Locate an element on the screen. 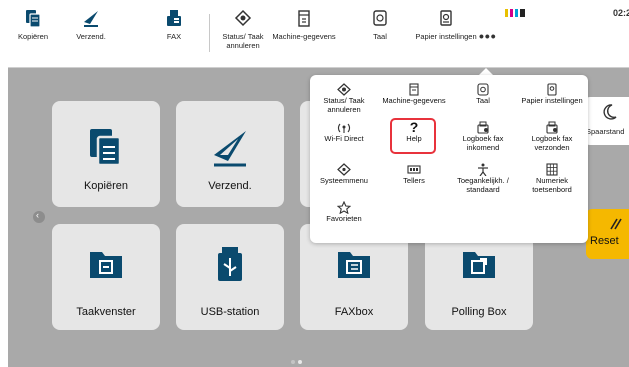 Image resolution: width=629 pixels, height=367 pixels. toner-level-indicator is located at coordinates (520, 13).